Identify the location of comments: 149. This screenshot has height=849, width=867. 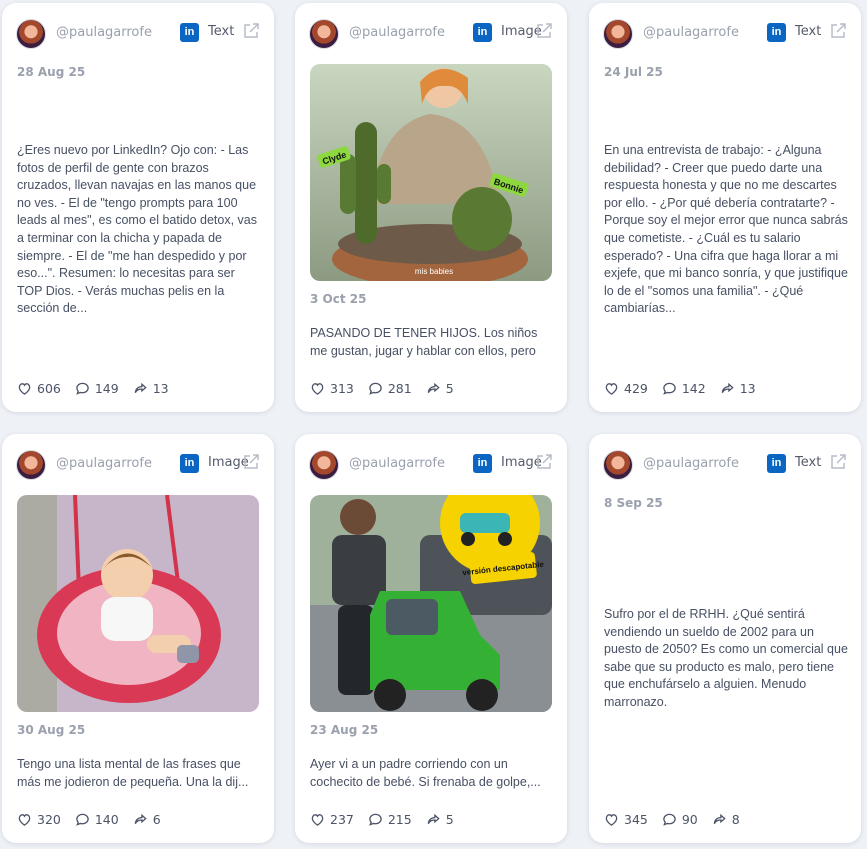
(97, 388).